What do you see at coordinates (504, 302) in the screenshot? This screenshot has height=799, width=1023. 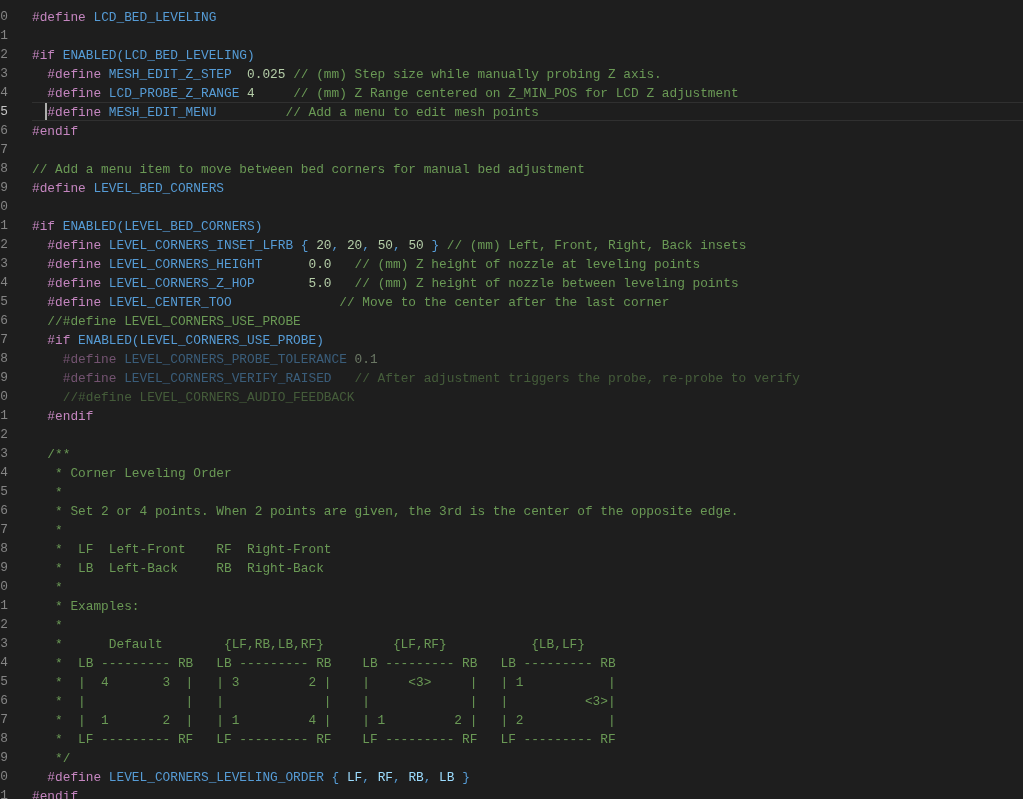 I see `code-comment: // Move to the center after the last corner` at bounding box center [504, 302].